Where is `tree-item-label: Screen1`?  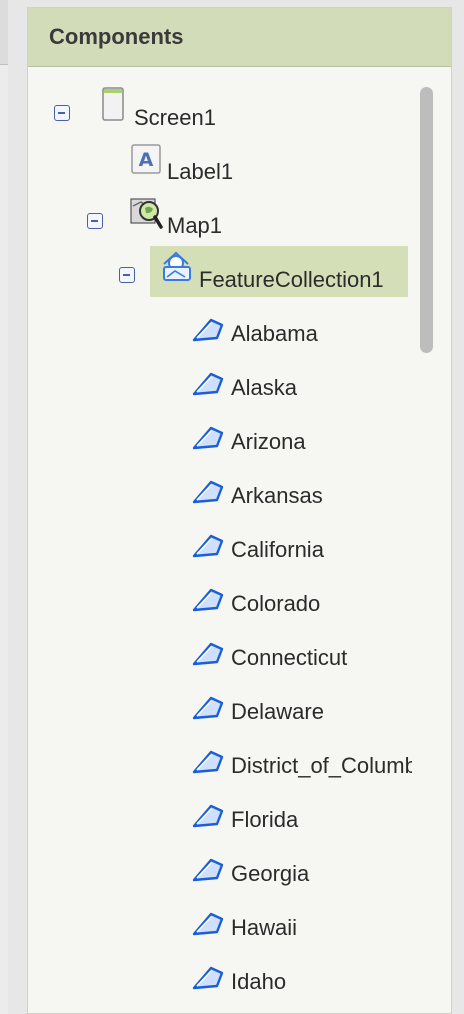
tree-item-label: Screen1 is located at coordinates (175, 117).